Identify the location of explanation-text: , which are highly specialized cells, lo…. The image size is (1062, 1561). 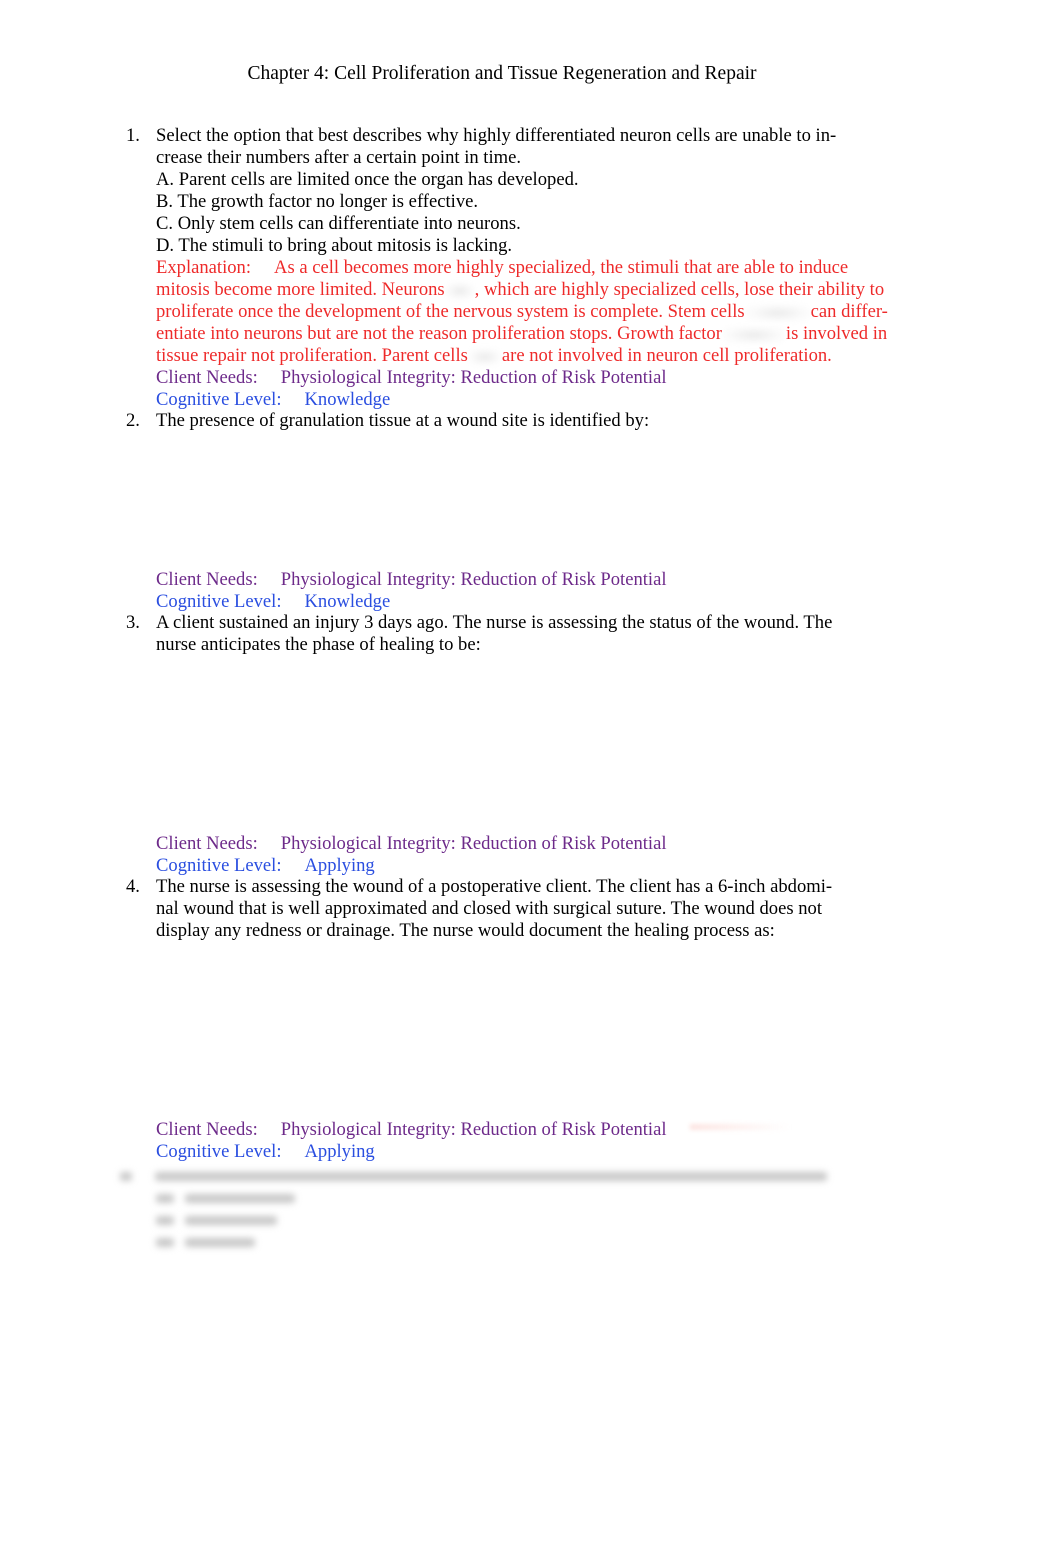
(679, 289).